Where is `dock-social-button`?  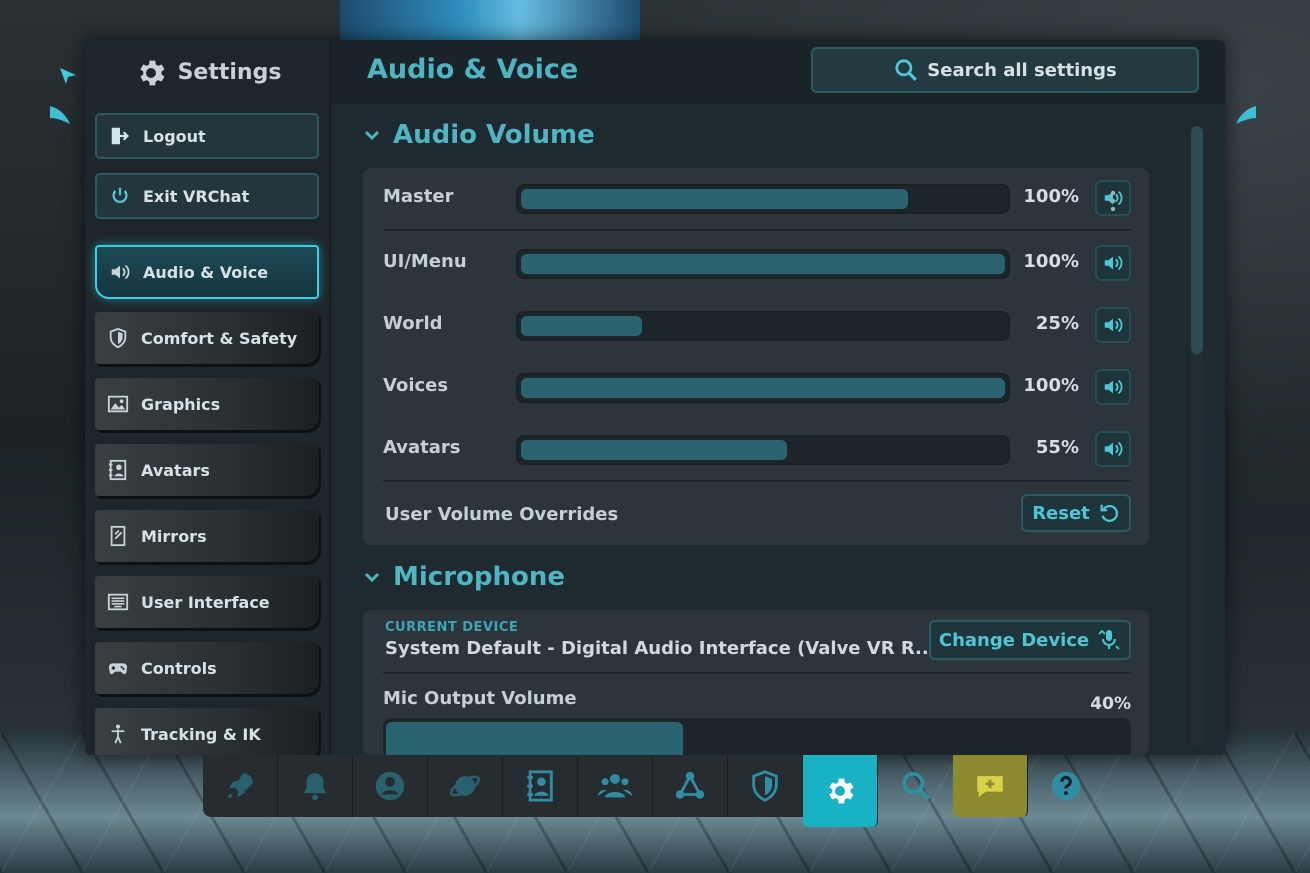 dock-social-button is located at coordinates (615, 786).